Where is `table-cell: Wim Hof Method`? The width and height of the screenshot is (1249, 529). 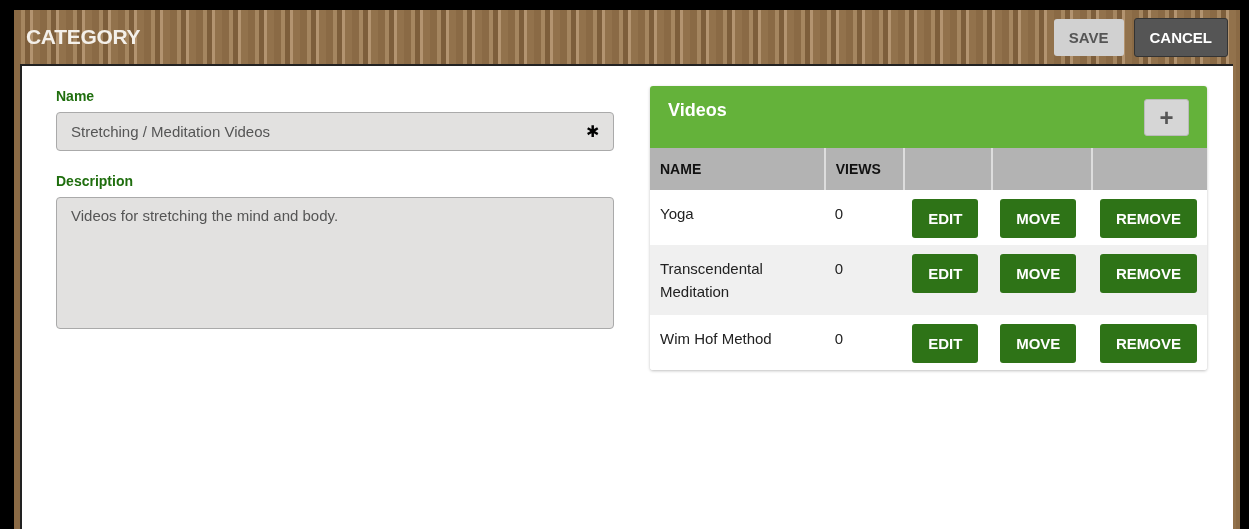 table-cell: Wim Hof Method is located at coordinates (737, 342).